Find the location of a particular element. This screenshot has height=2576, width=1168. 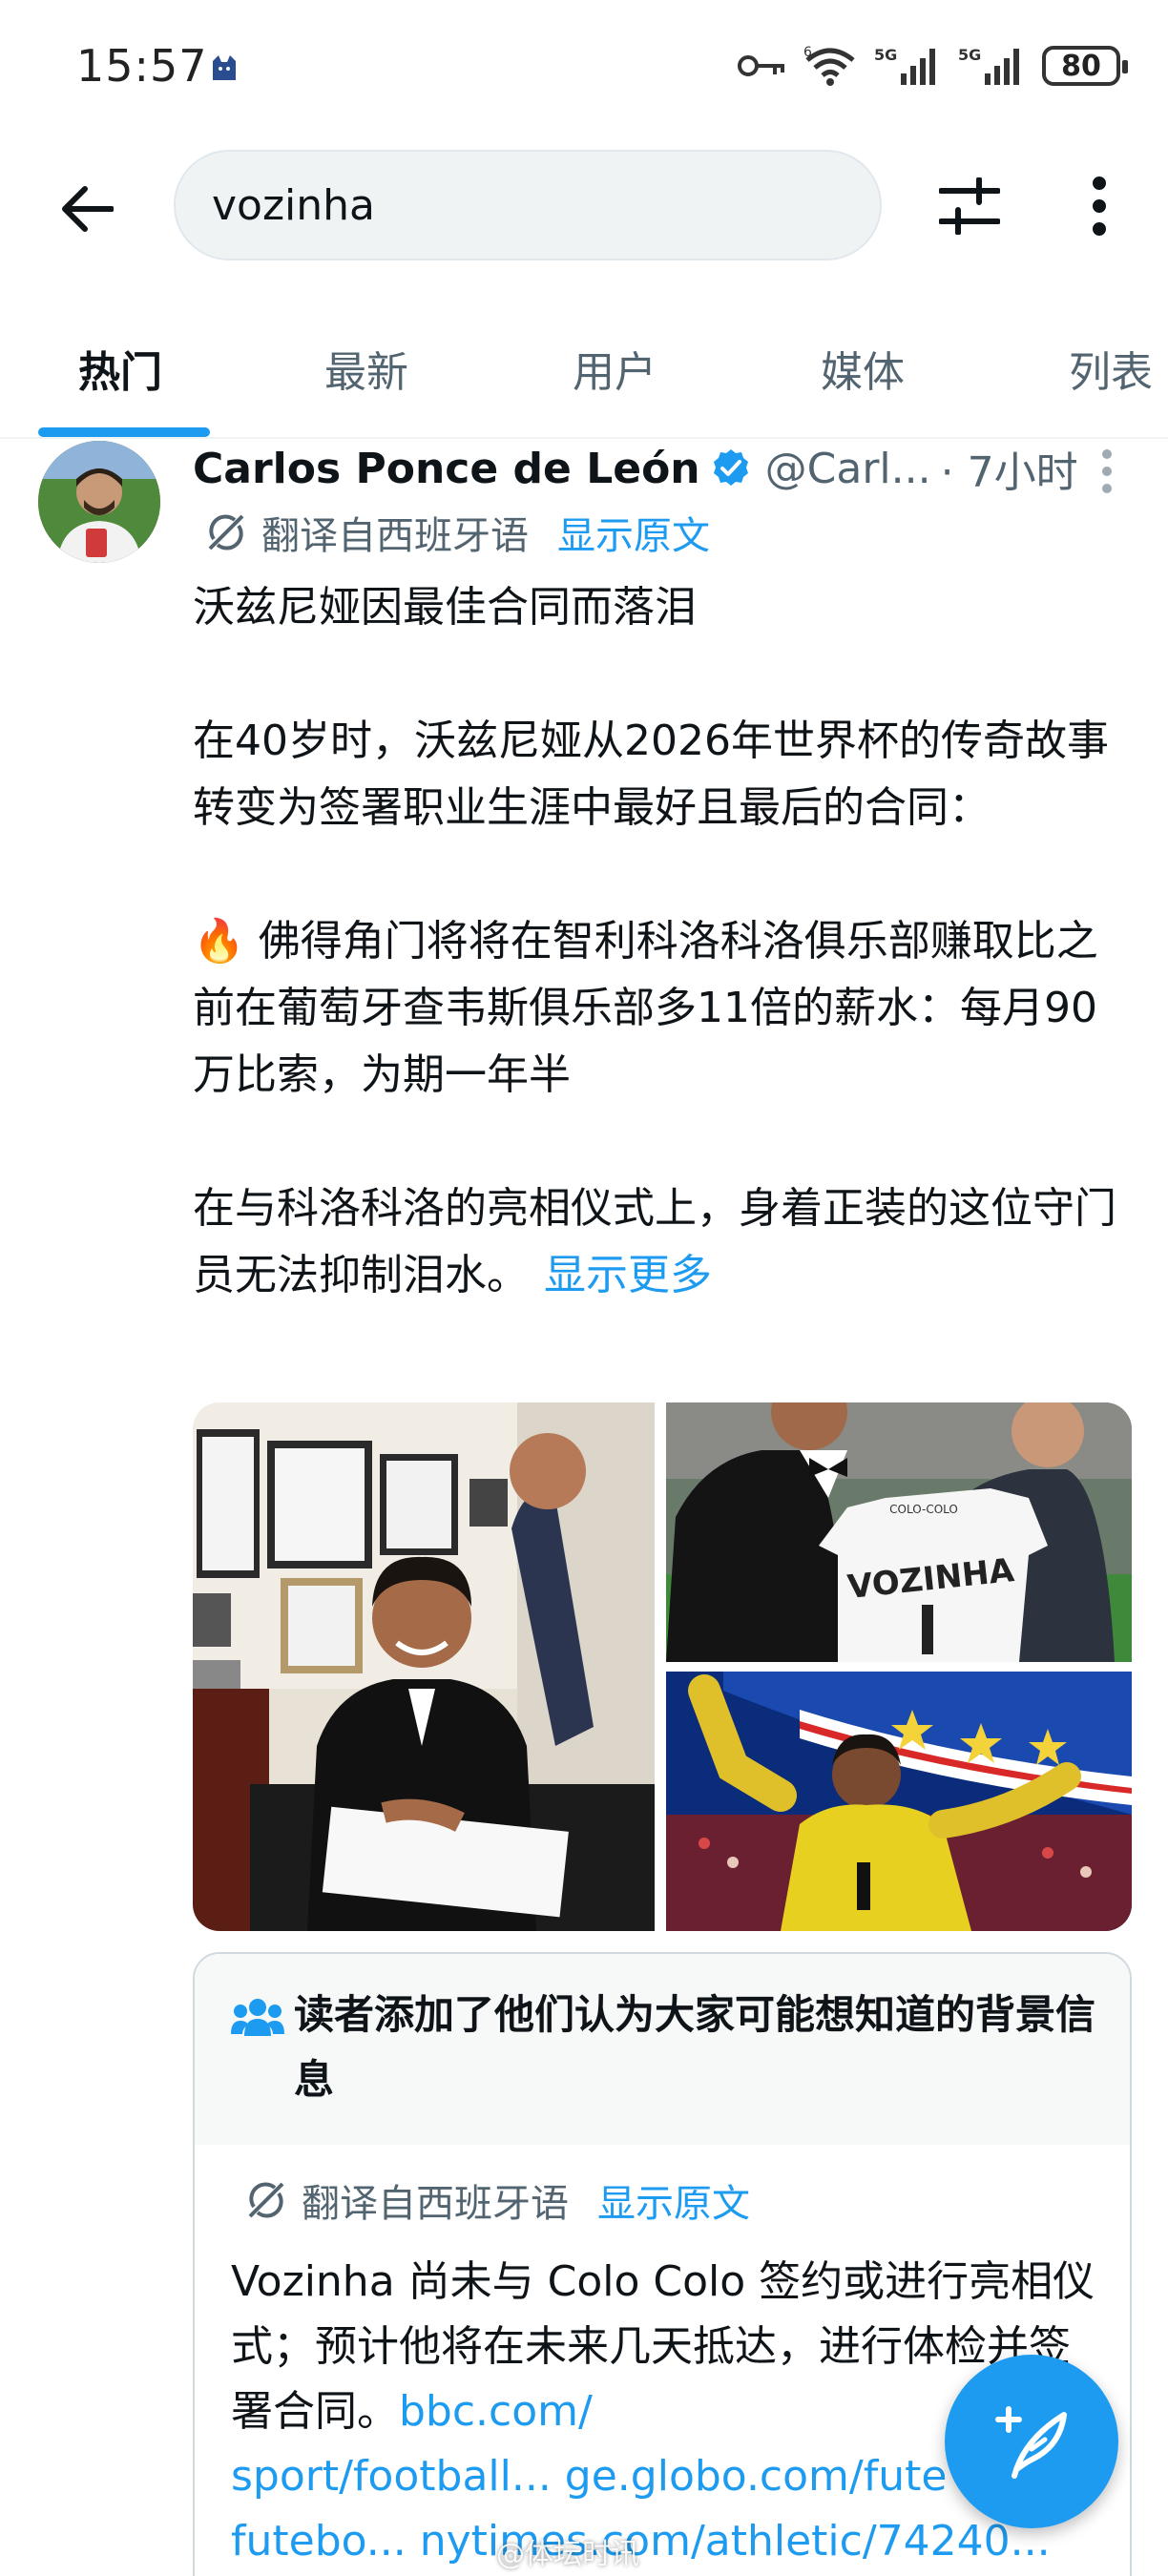

search-tabs: 热门 最新 用户 媒体 列表 is located at coordinates (584, 377).